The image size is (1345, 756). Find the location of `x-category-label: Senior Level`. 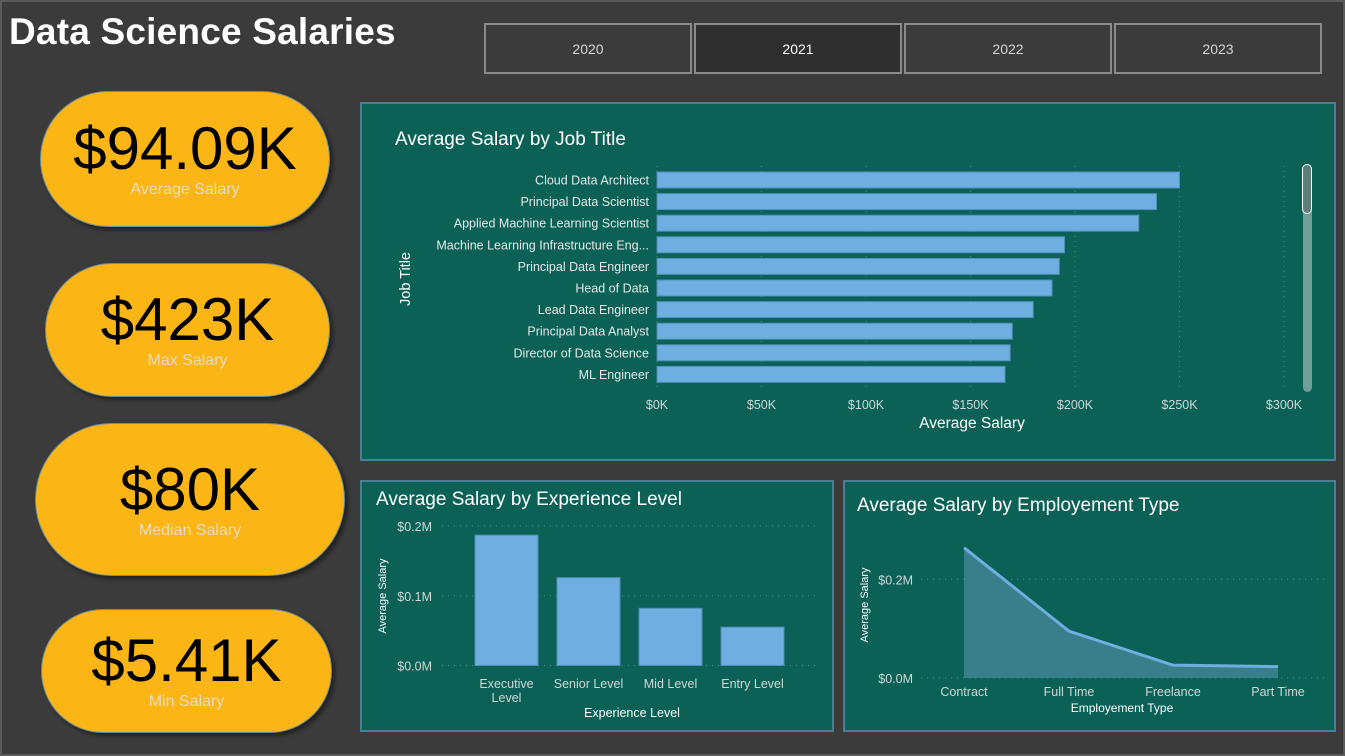

x-category-label: Senior Level is located at coordinates (589, 684).